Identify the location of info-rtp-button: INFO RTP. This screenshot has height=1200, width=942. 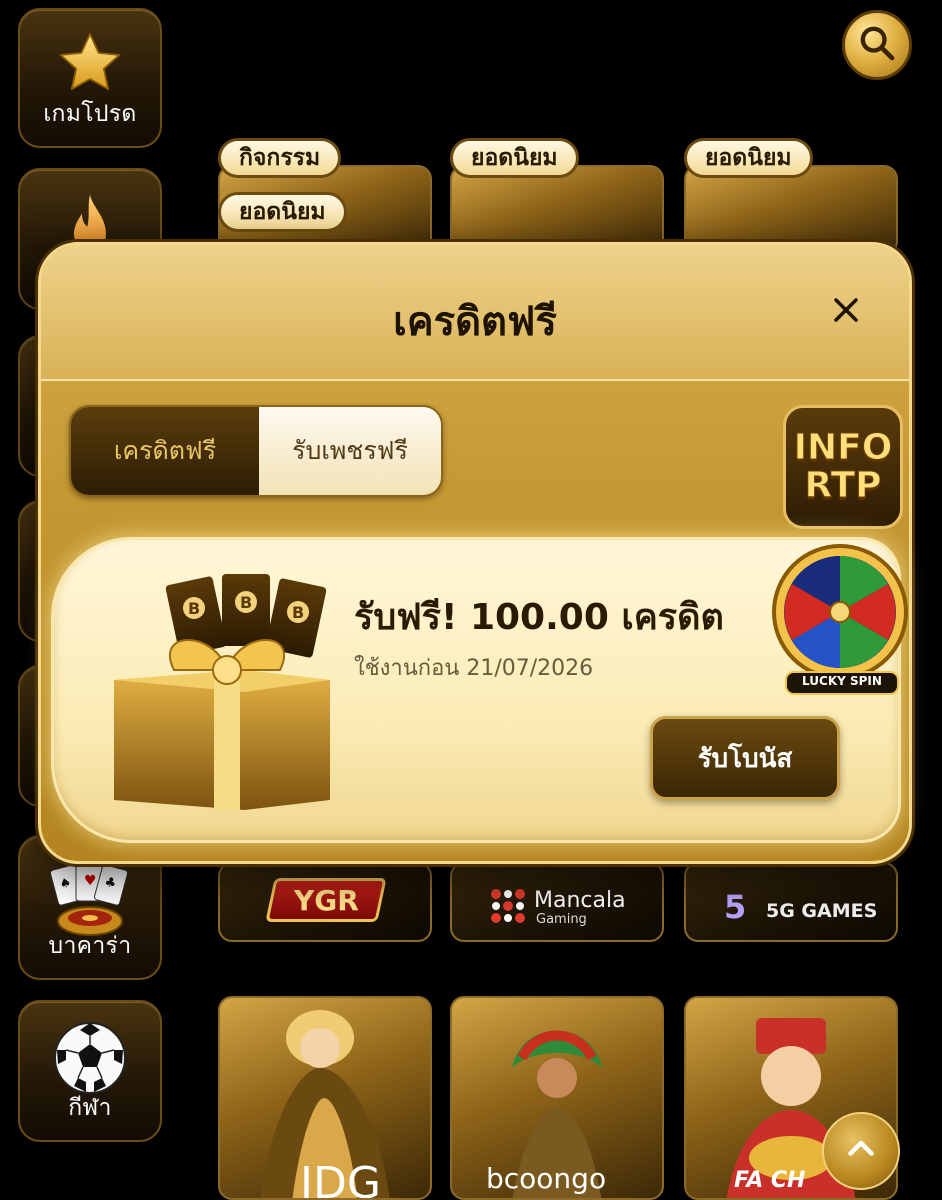
(843, 467).